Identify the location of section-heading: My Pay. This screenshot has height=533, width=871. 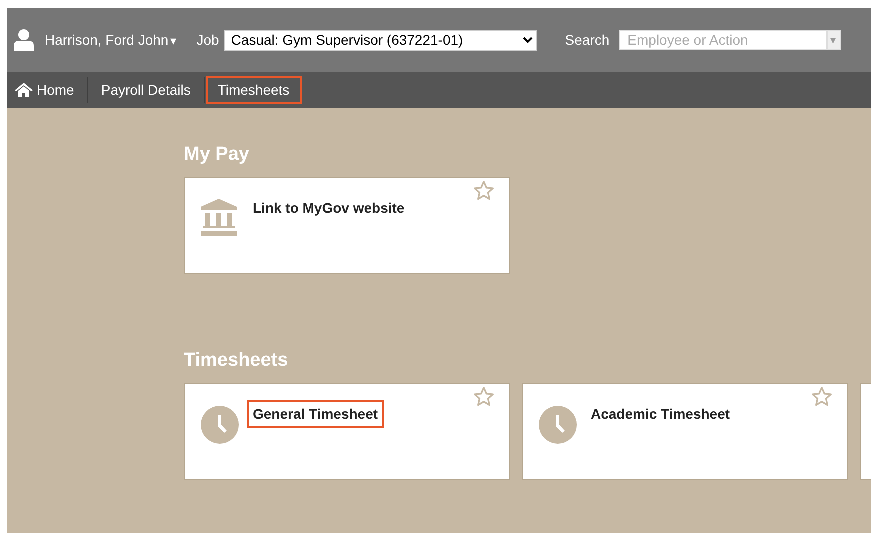
(217, 155).